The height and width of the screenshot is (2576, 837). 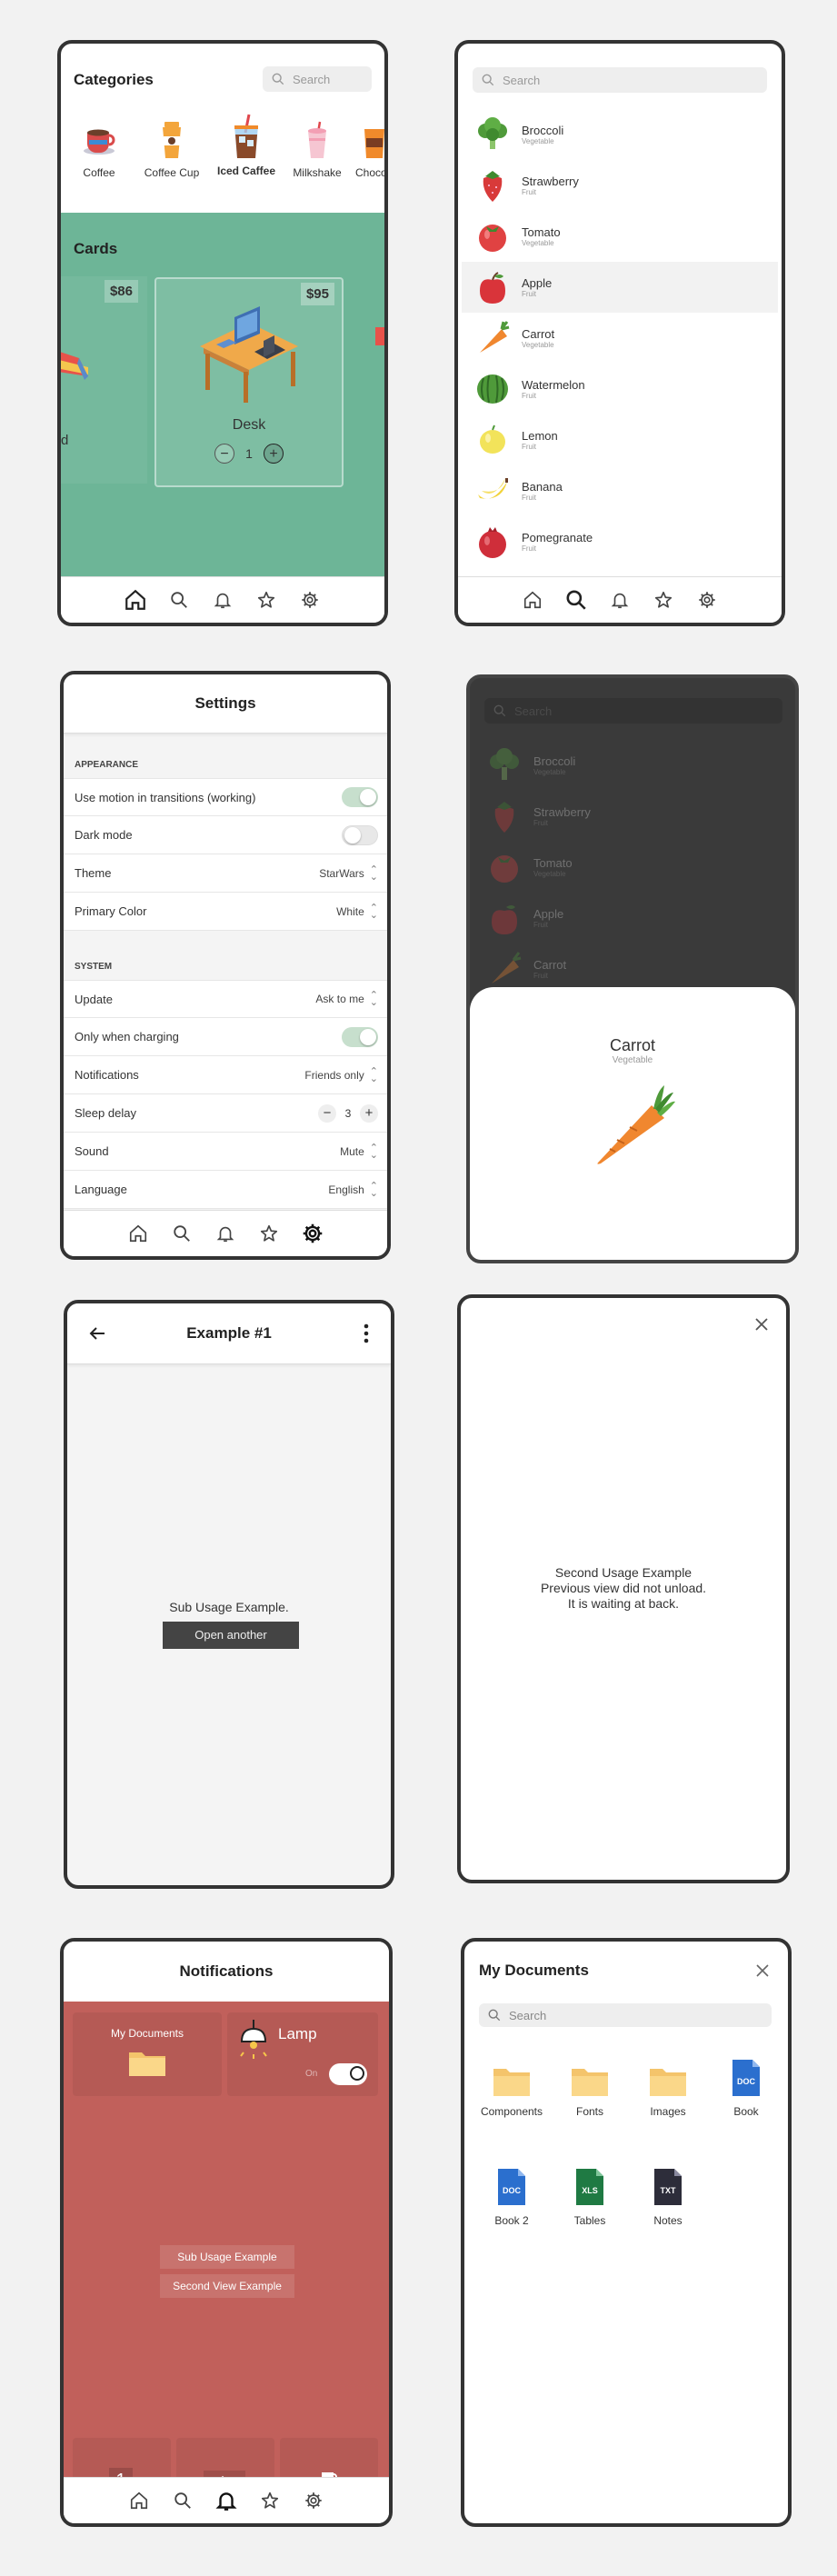 I want to click on item-type: Fruit, so click(x=529, y=396).